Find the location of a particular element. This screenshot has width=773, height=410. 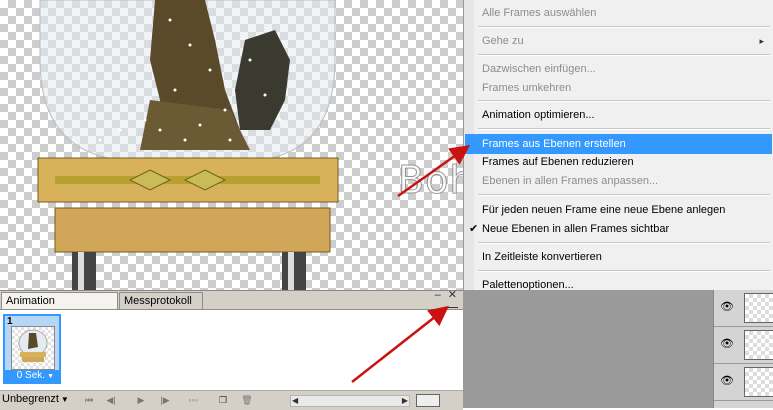

first-frame-icon: ⏮ is located at coordinates (89, 400).